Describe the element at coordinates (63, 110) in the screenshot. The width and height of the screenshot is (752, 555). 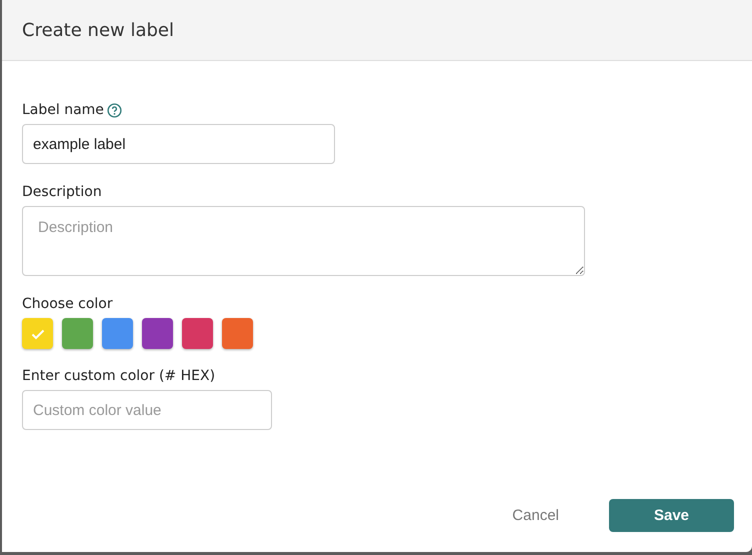
I see `field-label: Label name` at that location.